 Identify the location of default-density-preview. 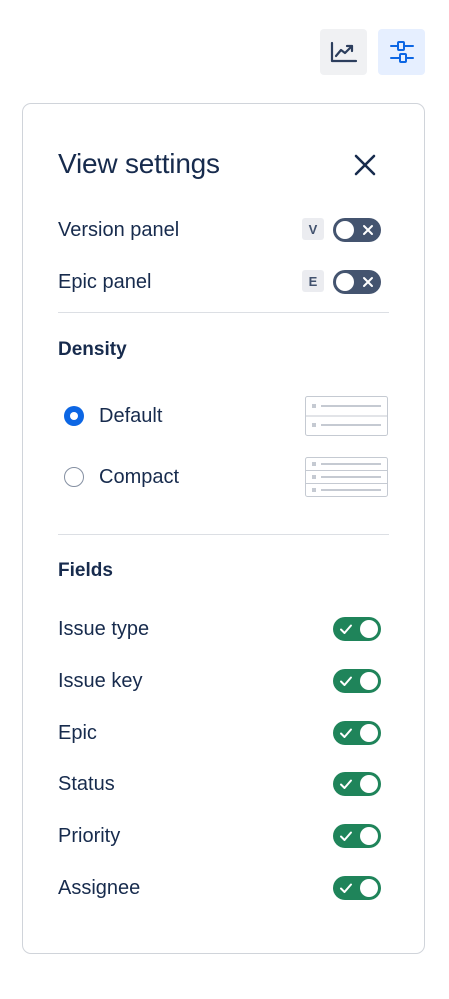
(346, 416).